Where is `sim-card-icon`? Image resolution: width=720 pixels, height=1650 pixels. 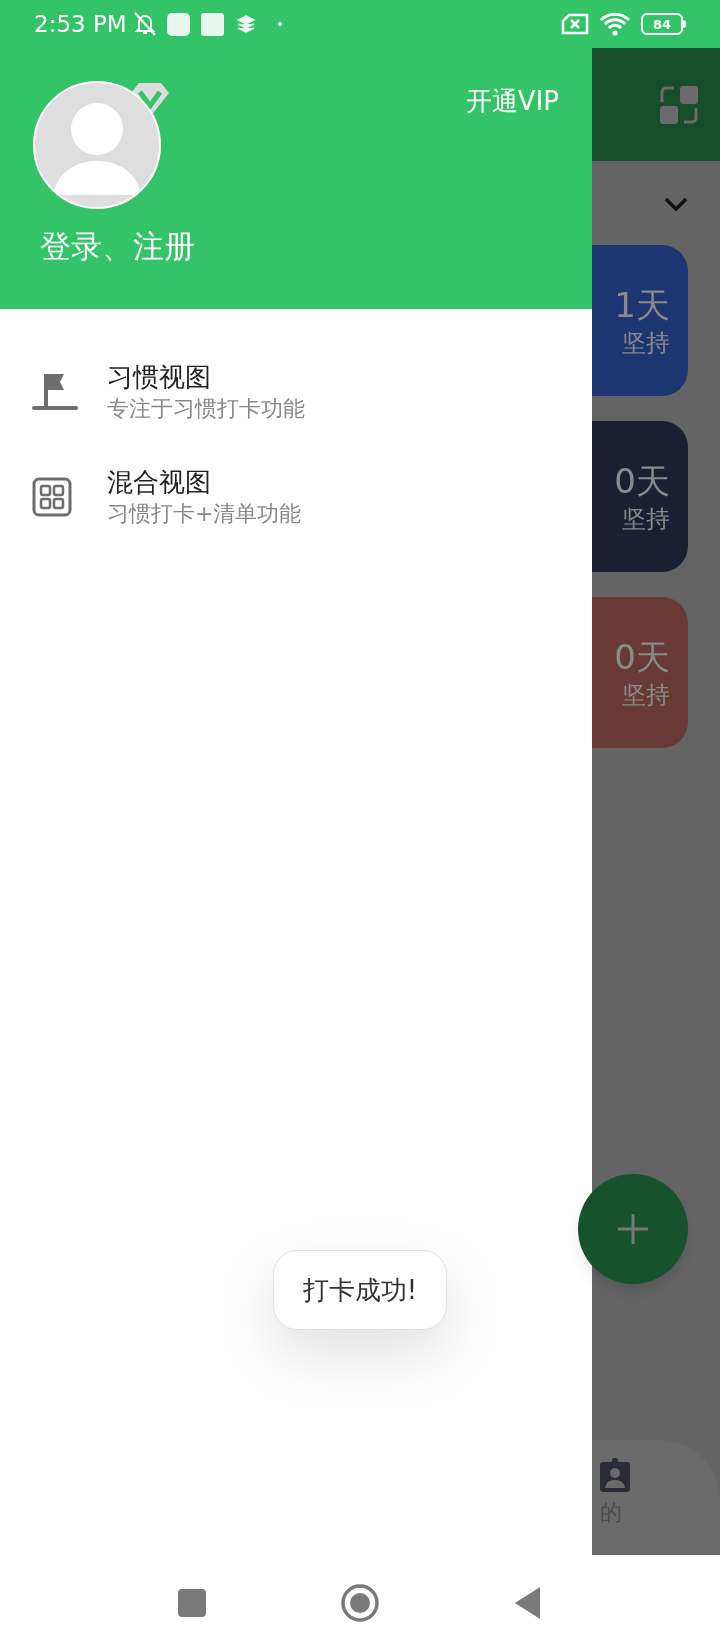 sim-card-icon is located at coordinates (575, 24).